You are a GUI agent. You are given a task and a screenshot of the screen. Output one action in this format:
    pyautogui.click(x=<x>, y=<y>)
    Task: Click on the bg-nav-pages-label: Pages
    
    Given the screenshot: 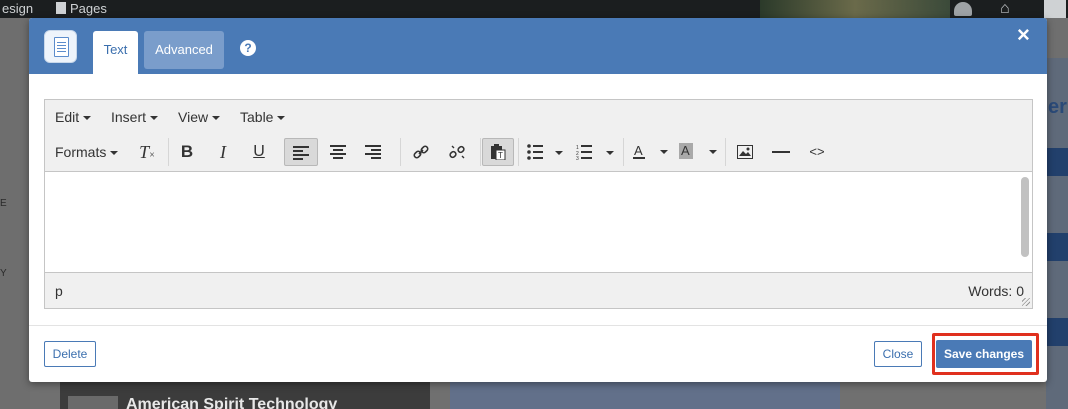 What is the action you would take?
    pyautogui.click(x=88, y=8)
    